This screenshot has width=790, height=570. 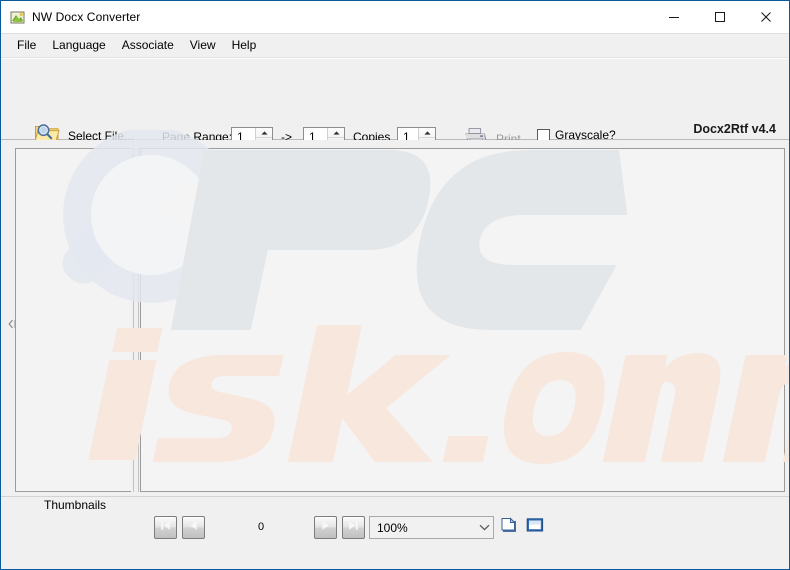 I want to click on first-page-button, so click(x=165, y=527).